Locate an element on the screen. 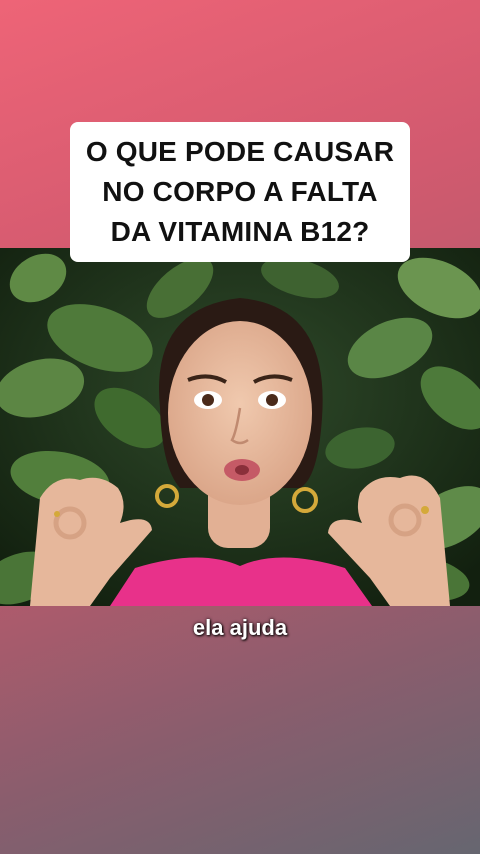 The image size is (480, 854). video-subtitle: ela ajuda is located at coordinates (240, 627).